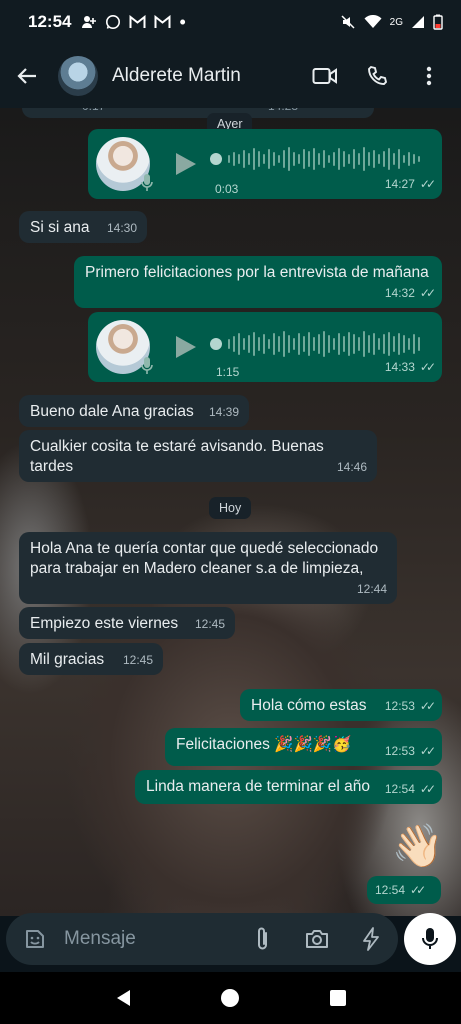 This screenshot has height=1024, width=461. What do you see at coordinates (399, 293) in the screenshot?
I see `message-time: 14:32` at bounding box center [399, 293].